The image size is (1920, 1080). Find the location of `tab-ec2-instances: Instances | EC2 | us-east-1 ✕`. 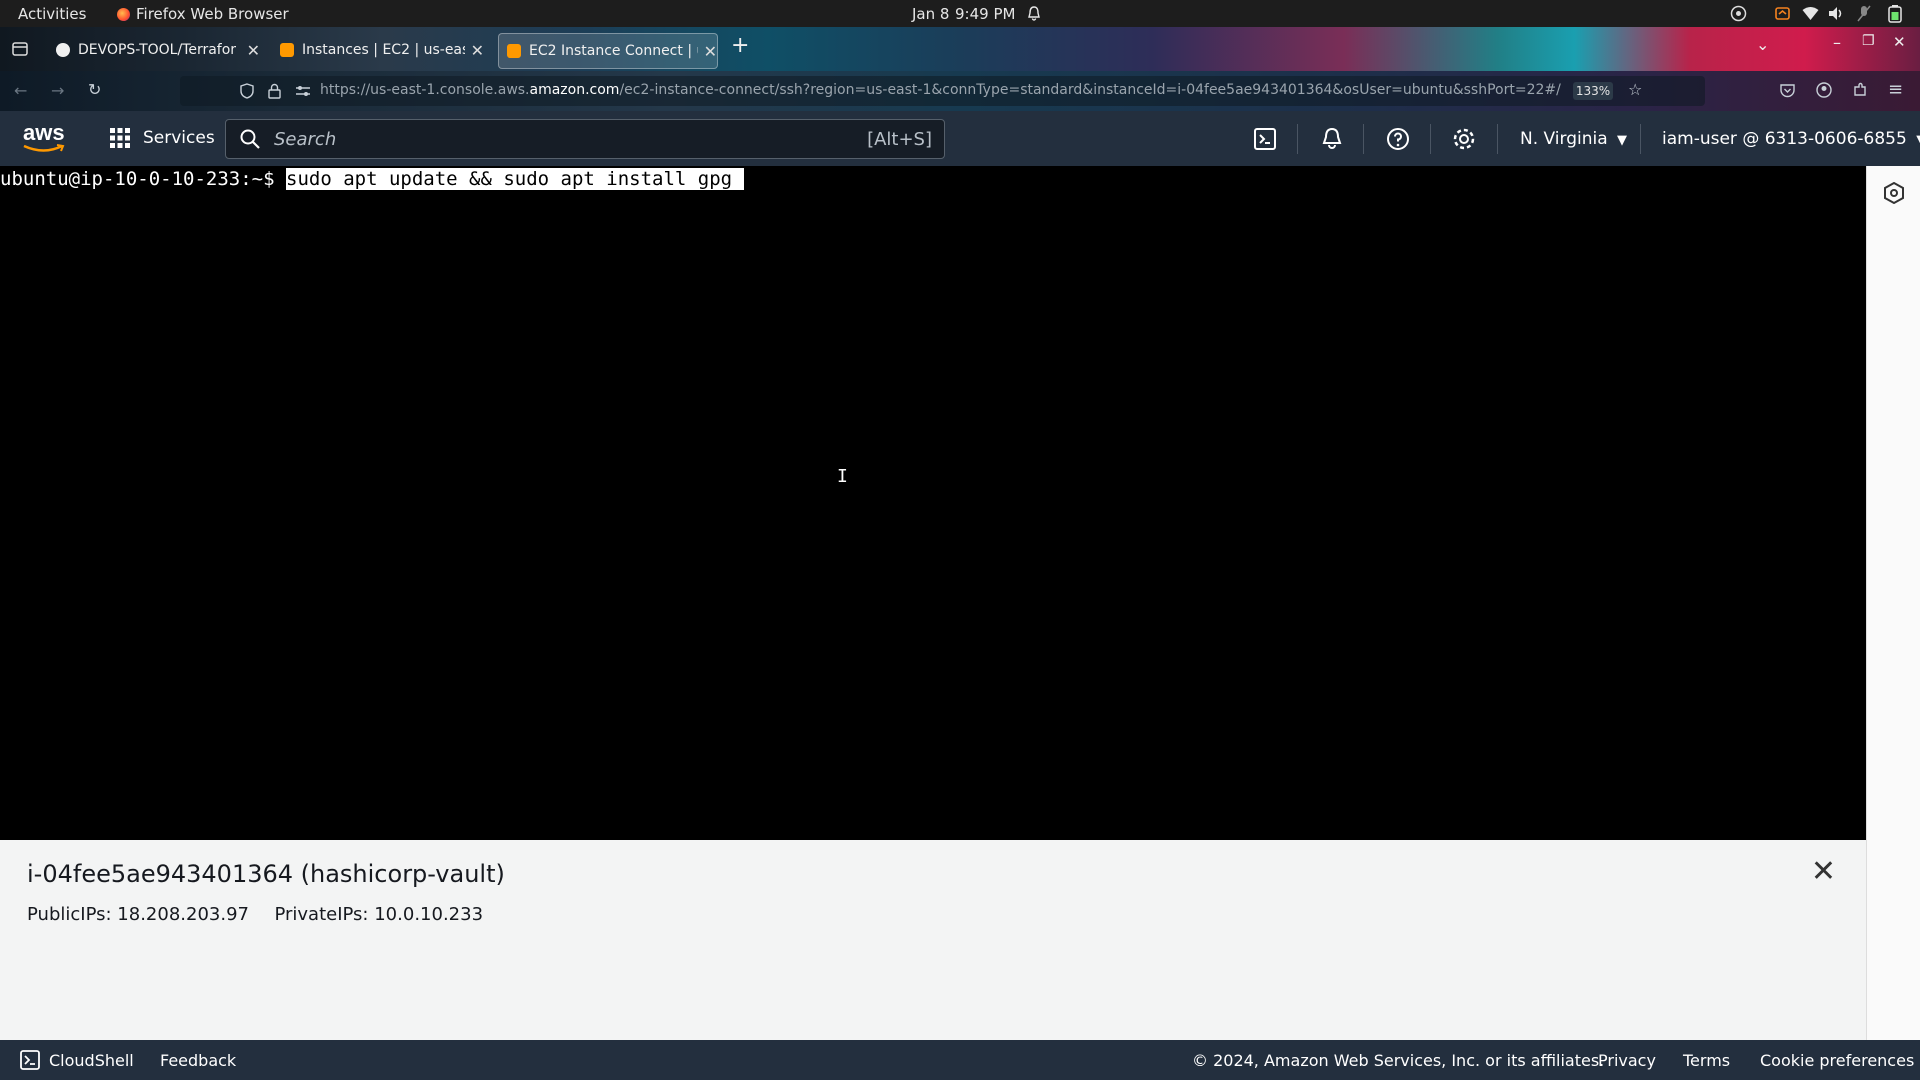

tab-ec2-instances: Instances | EC2 | us-east-1 ✕ is located at coordinates (378, 50).